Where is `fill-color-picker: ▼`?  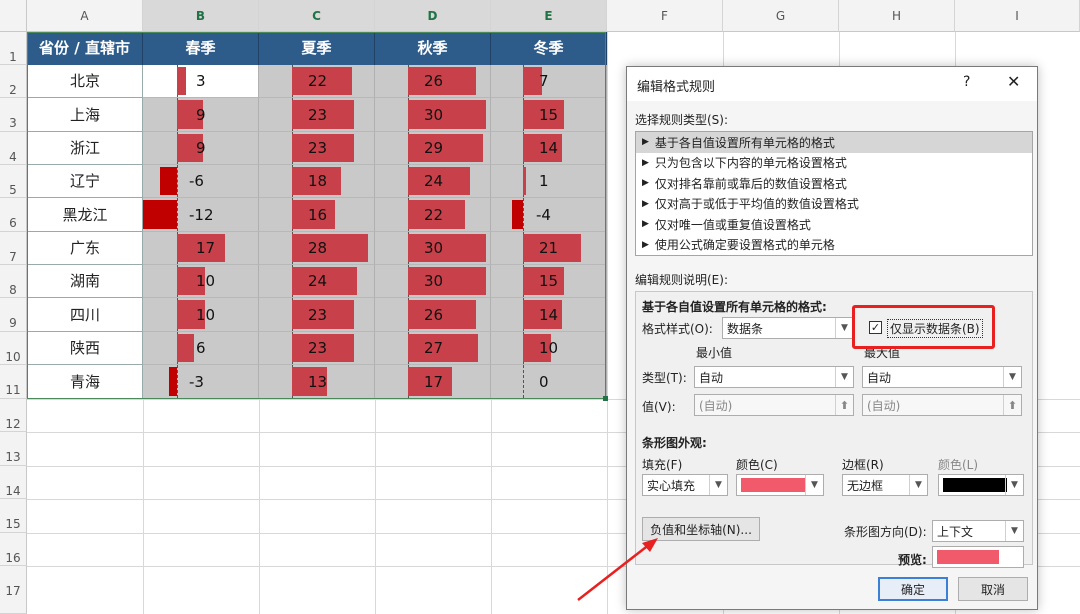 fill-color-picker: ▼ is located at coordinates (780, 485).